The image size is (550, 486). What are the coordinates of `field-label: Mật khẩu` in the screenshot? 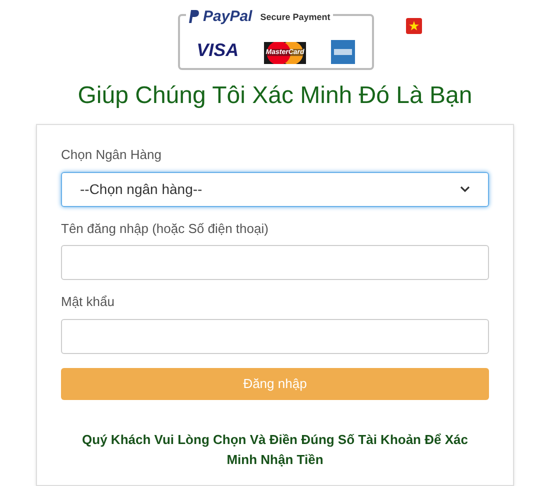 It's located at (88, 302).